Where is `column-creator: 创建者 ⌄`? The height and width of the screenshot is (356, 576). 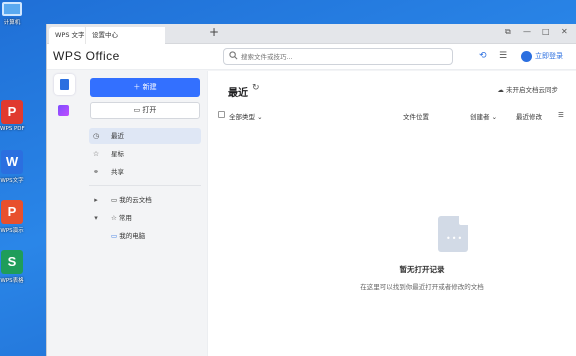
column-creator: 创建者 ⌄ is located at coordinates (483, 116).